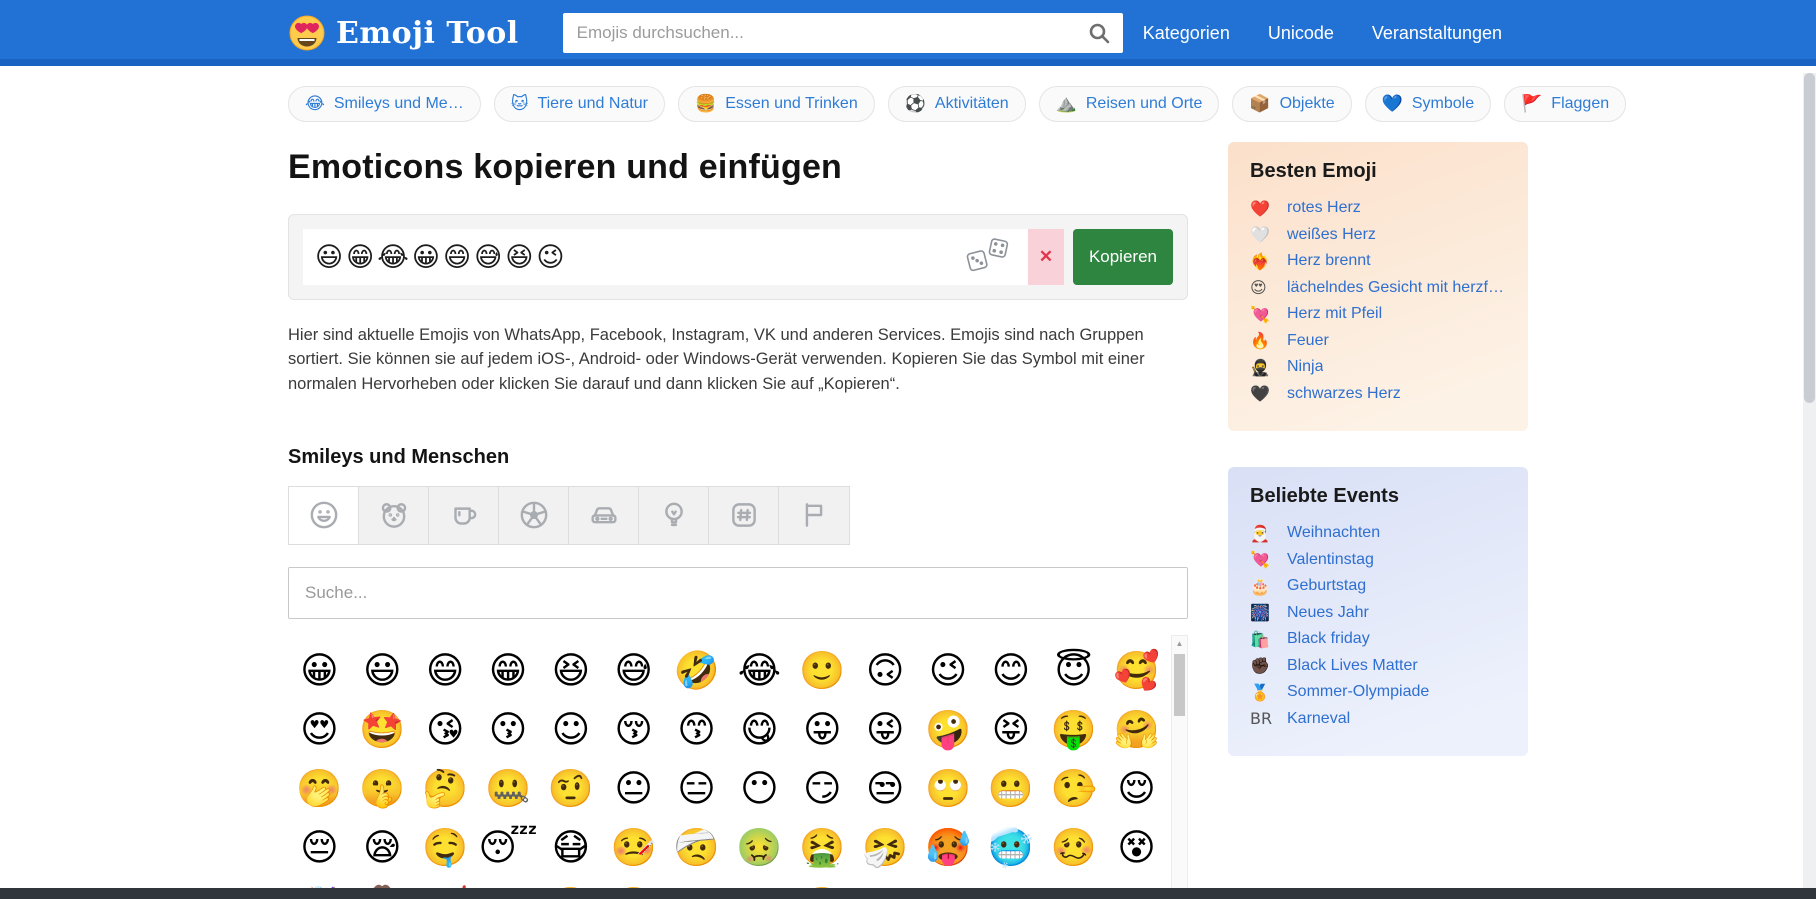  I want to click on emoji-cell: 😒, so click(885, 788).